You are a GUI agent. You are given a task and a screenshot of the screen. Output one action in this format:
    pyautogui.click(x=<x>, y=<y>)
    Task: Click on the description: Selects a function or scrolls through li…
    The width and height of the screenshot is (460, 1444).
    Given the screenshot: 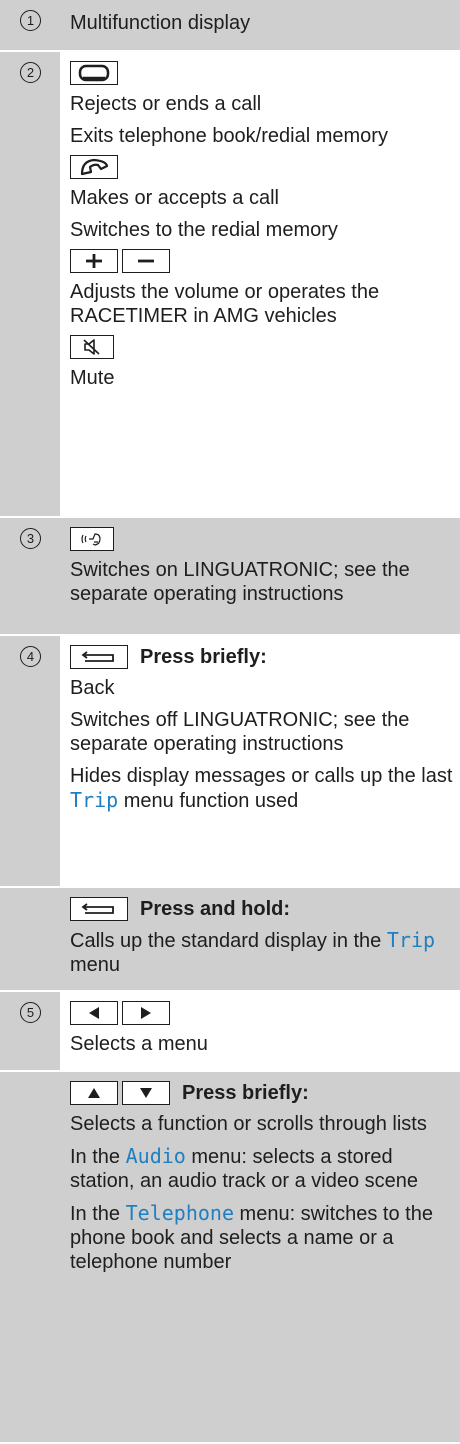 What is the action you would take?
    pyautogui.click(x=248, y=1124)
    